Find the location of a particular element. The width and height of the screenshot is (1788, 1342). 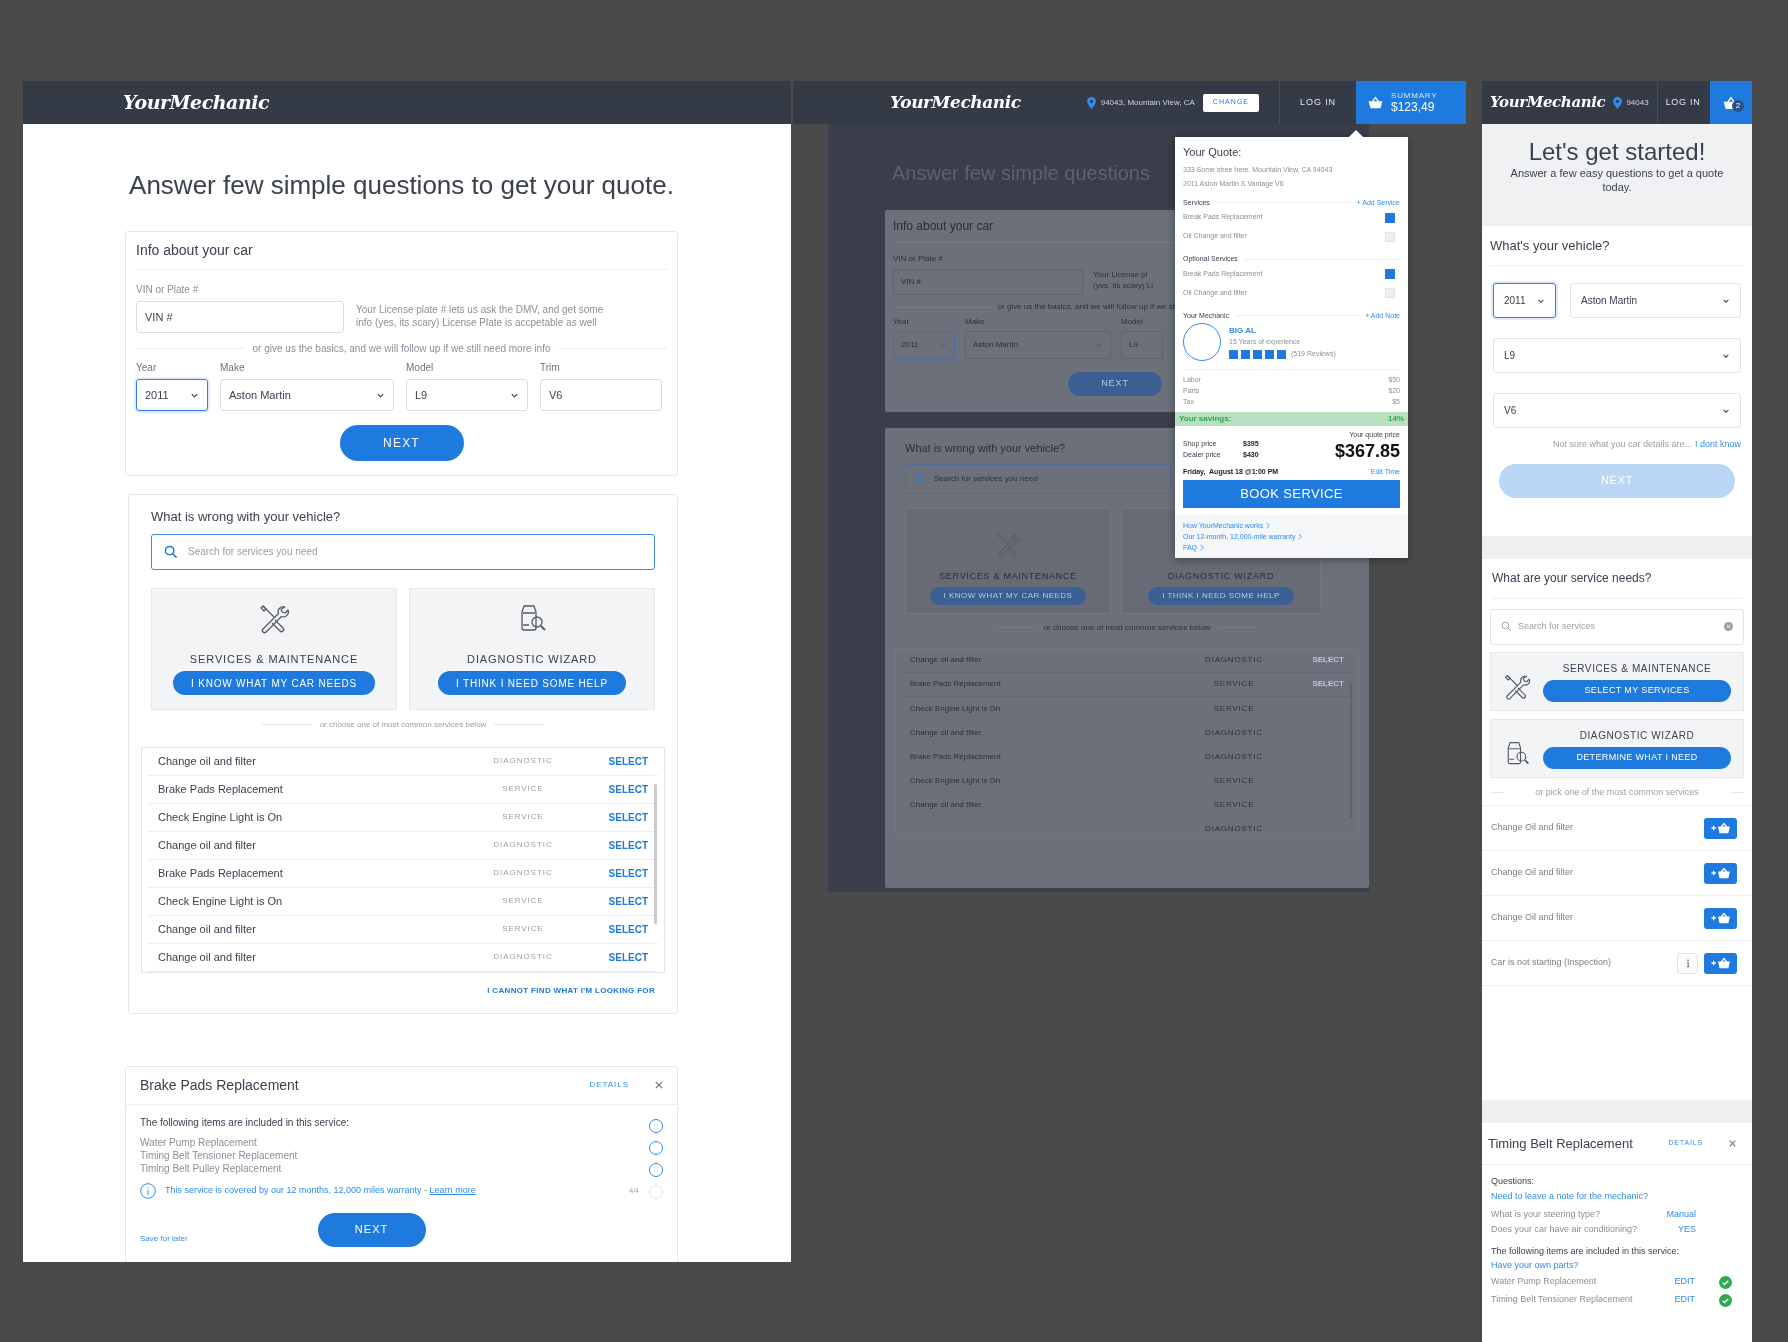

service-name: Change oil and filter is located at coordinates (207, 929).